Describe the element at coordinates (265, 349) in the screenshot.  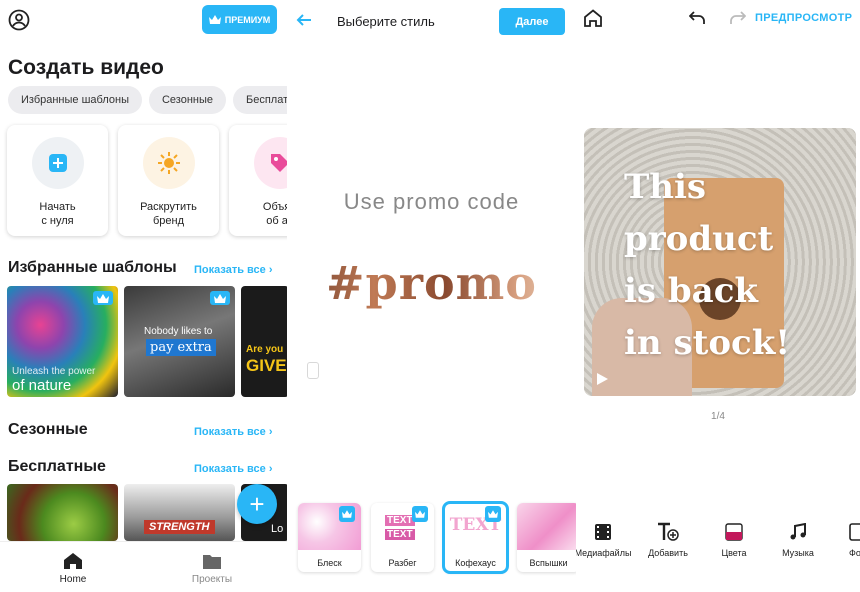
I see `template-caption: Are you` at that location.